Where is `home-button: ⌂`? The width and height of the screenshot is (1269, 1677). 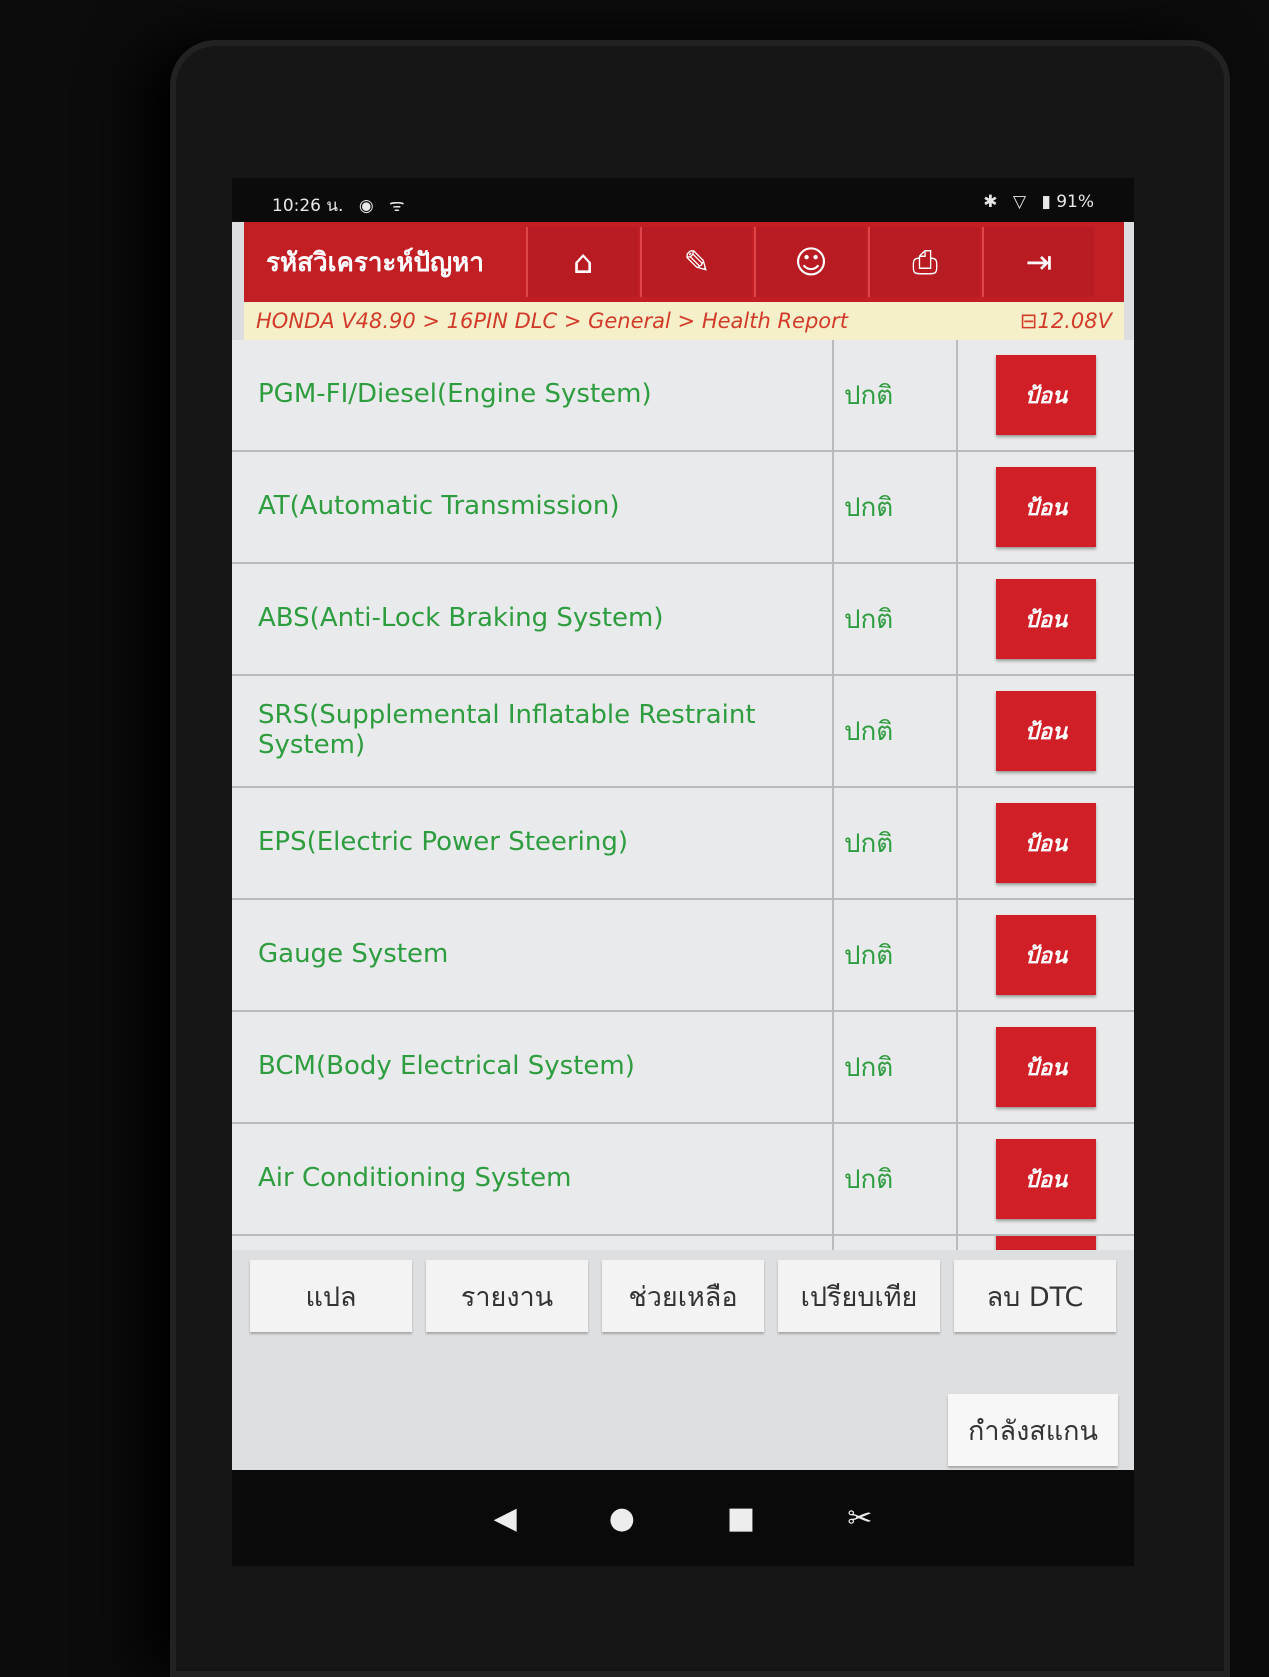 home-button: ⌂ is located at coordinates (582, 262).